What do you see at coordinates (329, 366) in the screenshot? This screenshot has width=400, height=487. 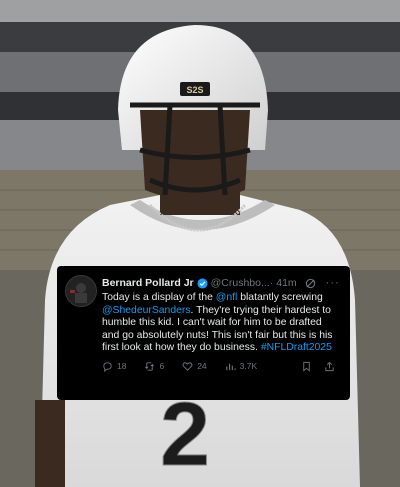 I see `share-icon` at bounding box center [329, 366].